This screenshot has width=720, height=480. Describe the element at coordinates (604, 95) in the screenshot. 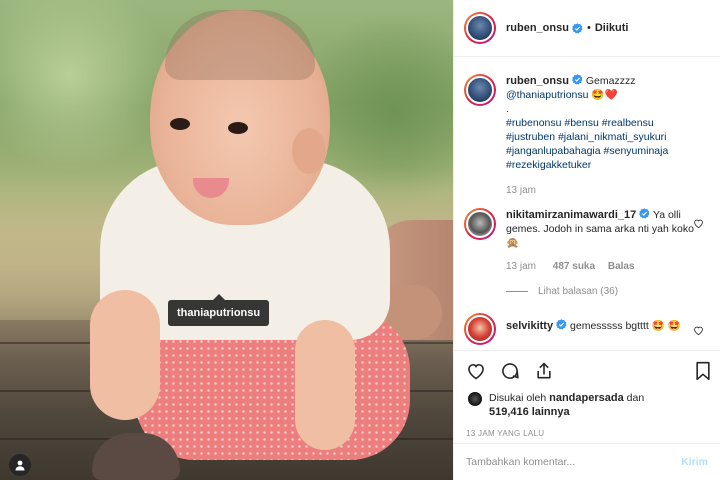

I see `caption-emoji: 🤩❤️` at that location.